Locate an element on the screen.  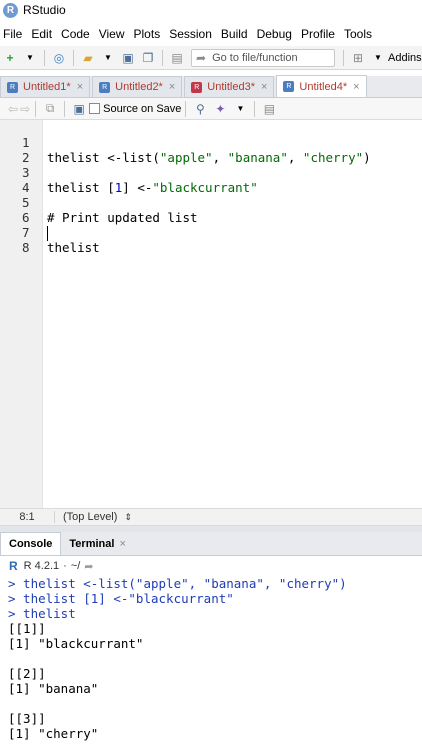
source-on-save-label: Source on Save is located at coordinates (142, 108).